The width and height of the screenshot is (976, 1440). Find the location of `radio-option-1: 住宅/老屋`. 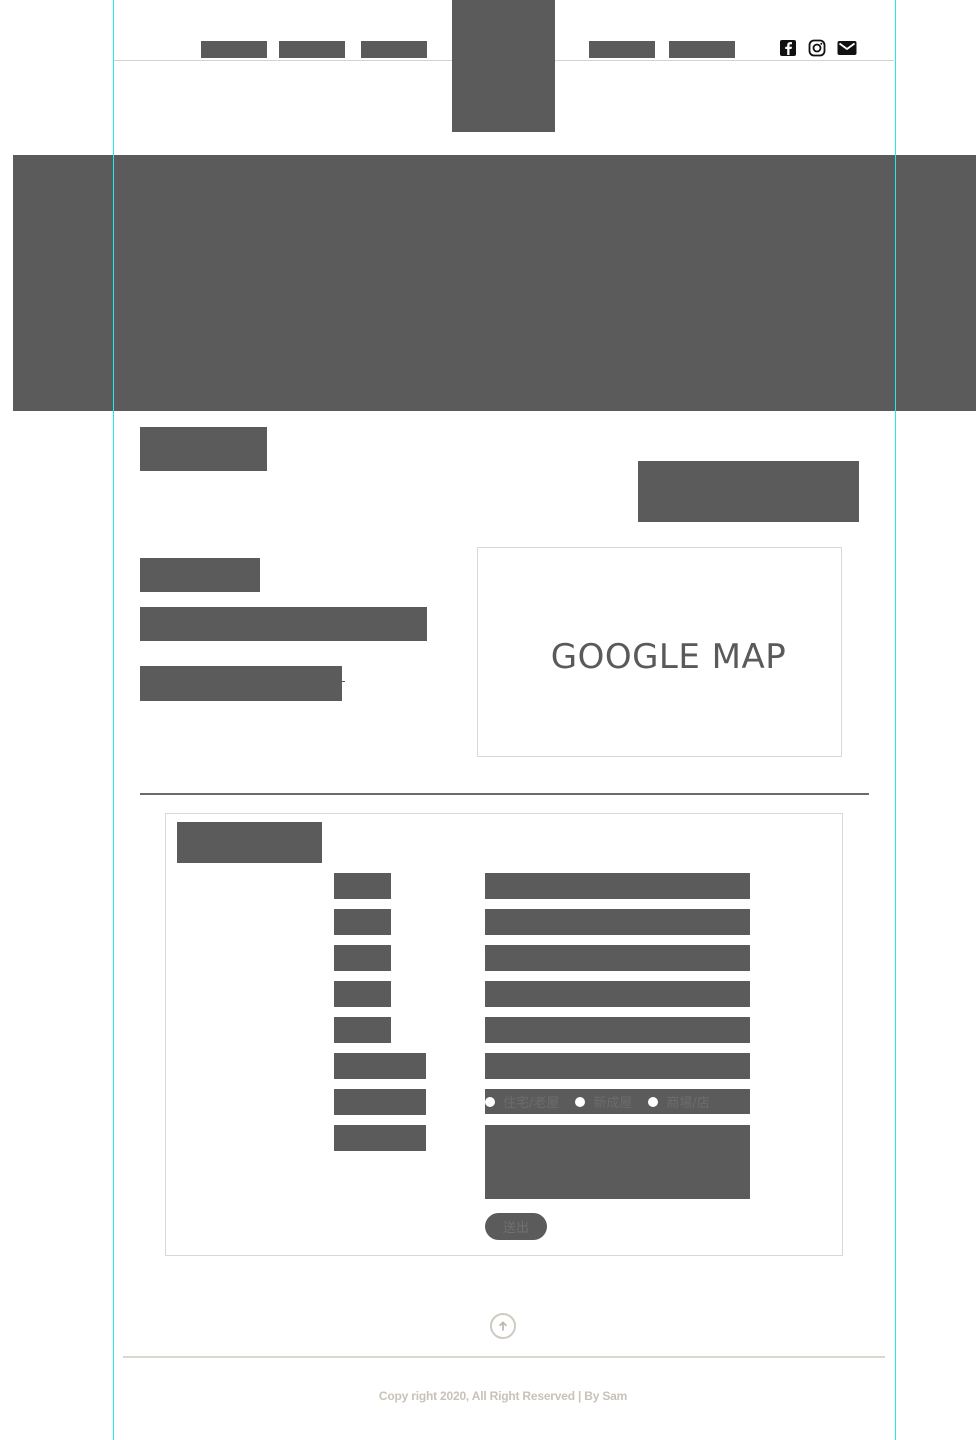

radio-option-1: 住宅/老屋 is located at coordinates (522, 1101).